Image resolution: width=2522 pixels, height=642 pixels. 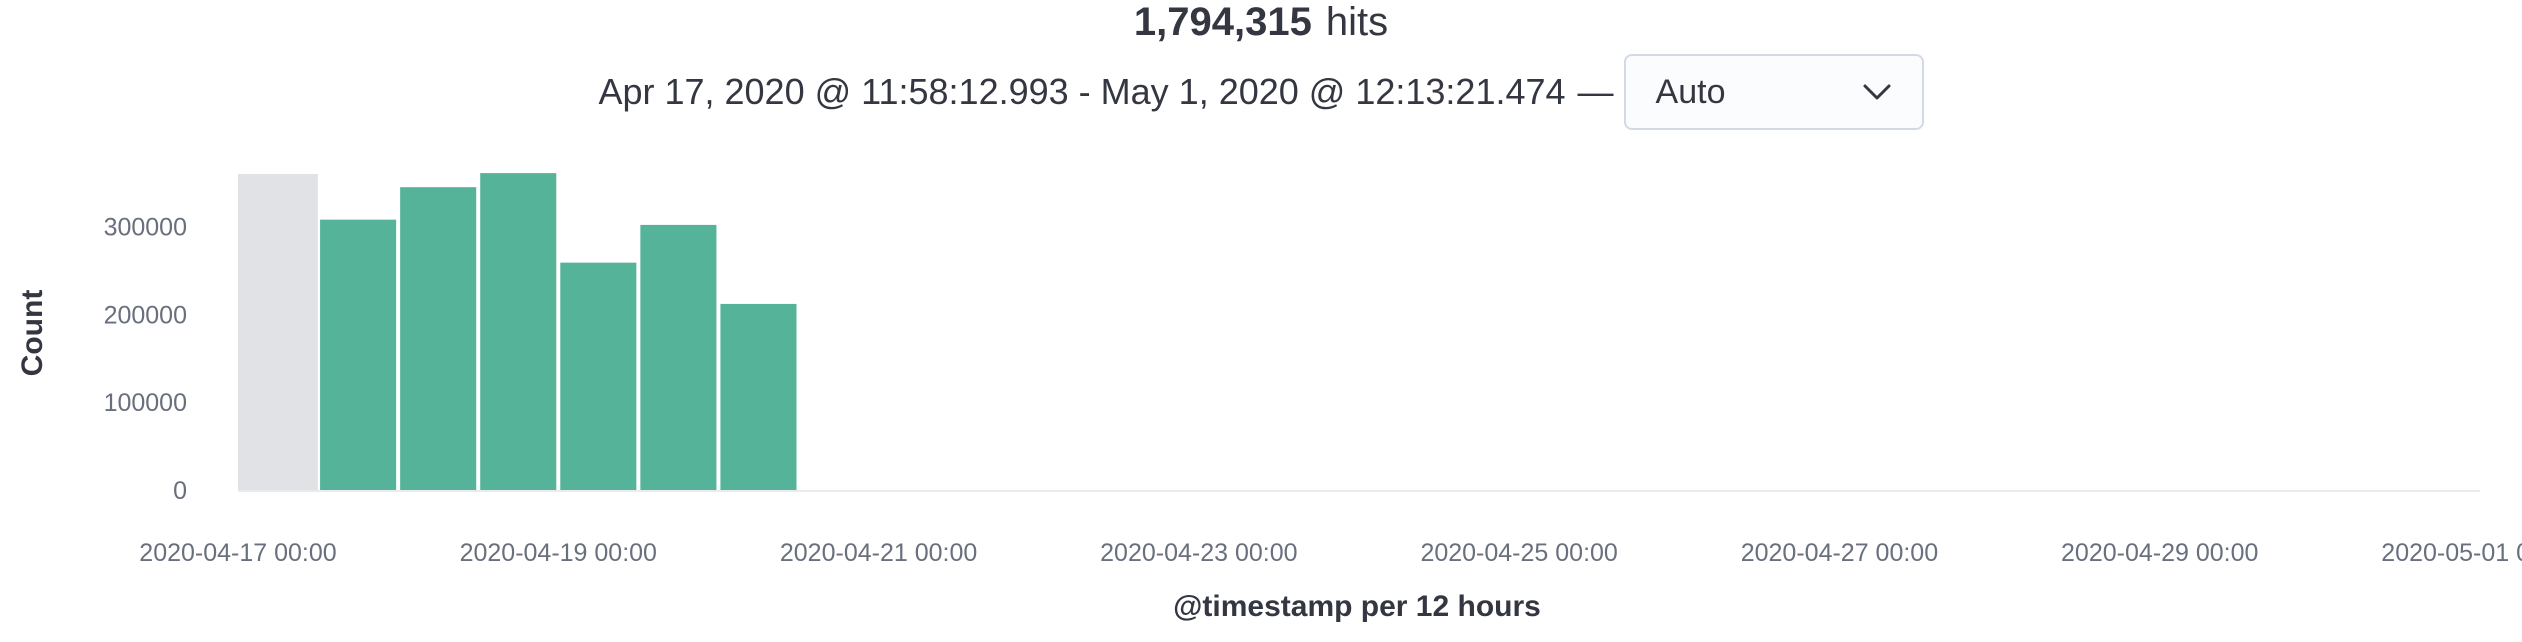 What do you see at coordinates (558, 553) in the screenshot?
I see `x-tick-label: 2020-04-19 00:00` at bounding box center [558, 553].